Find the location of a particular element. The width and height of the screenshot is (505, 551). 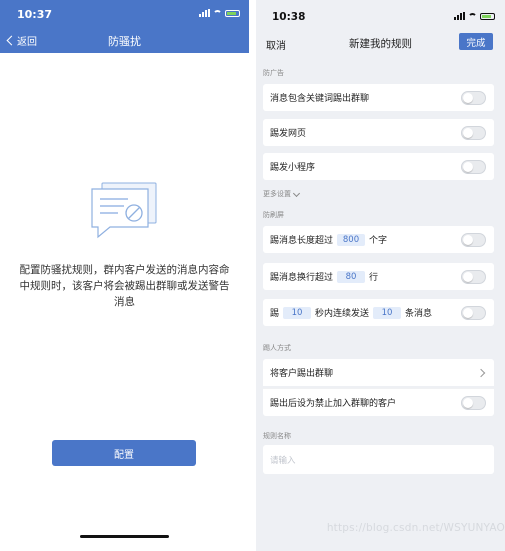

rule-row-flood: 踢 10 秒内连续发送 10 条消息 is located at coordinates (378, 312).